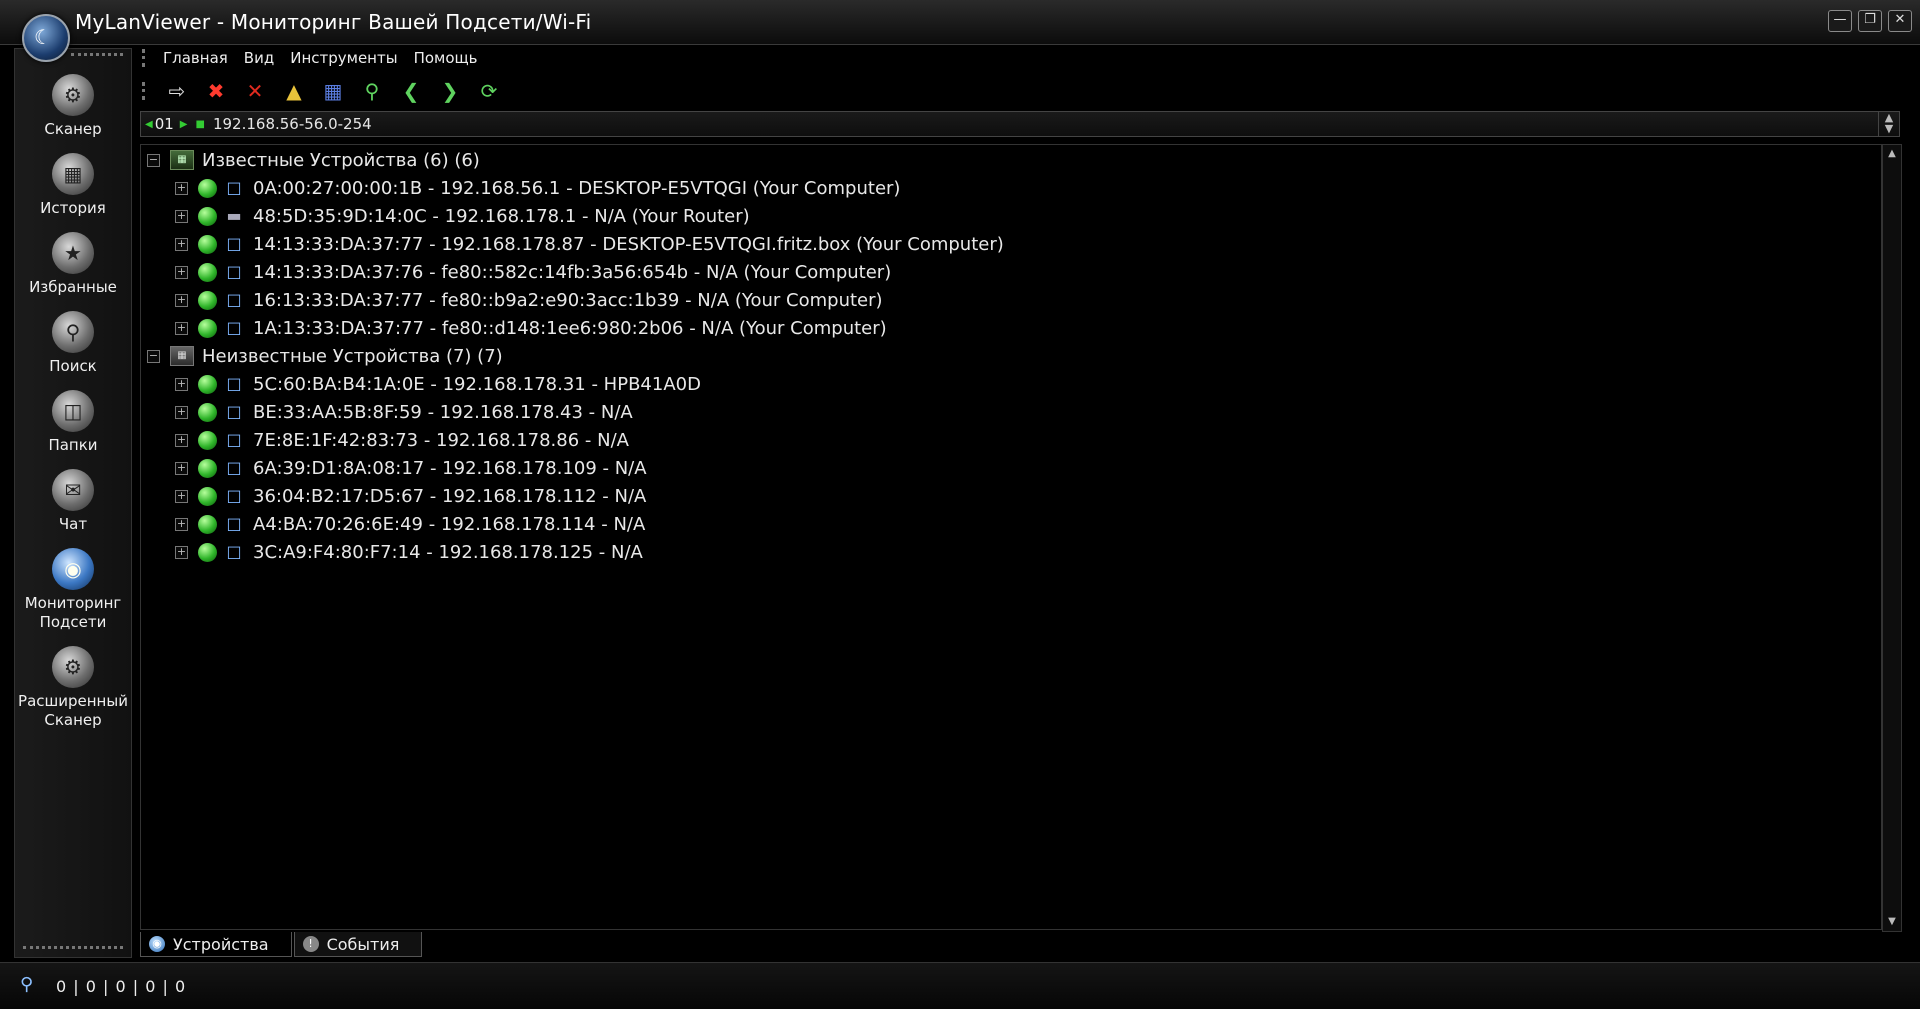 This screenshot has height=1009, width=1920. I want to click on known-devices-group-icon: ▦, so click(182, 160).